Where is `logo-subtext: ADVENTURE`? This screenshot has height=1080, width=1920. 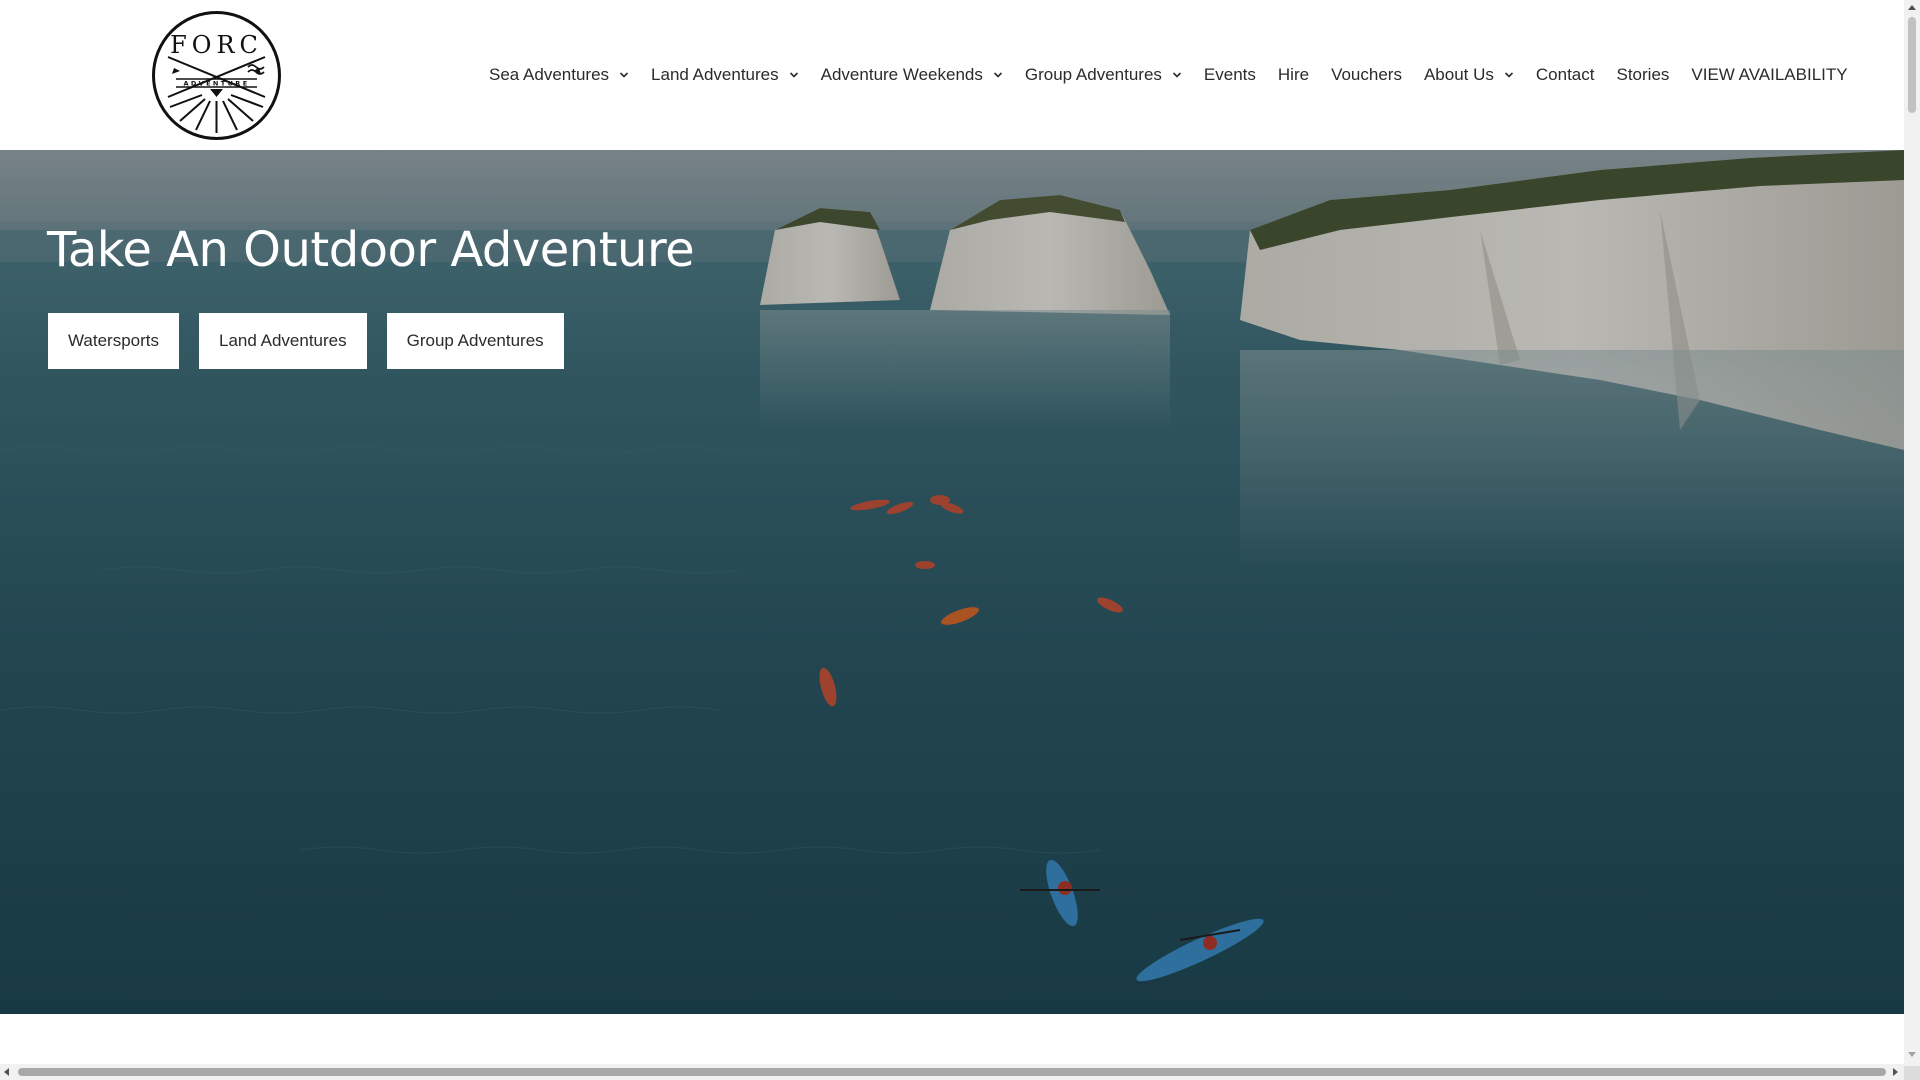
logo-subtext: ADVENTURE is located at coordinates (216, 84).